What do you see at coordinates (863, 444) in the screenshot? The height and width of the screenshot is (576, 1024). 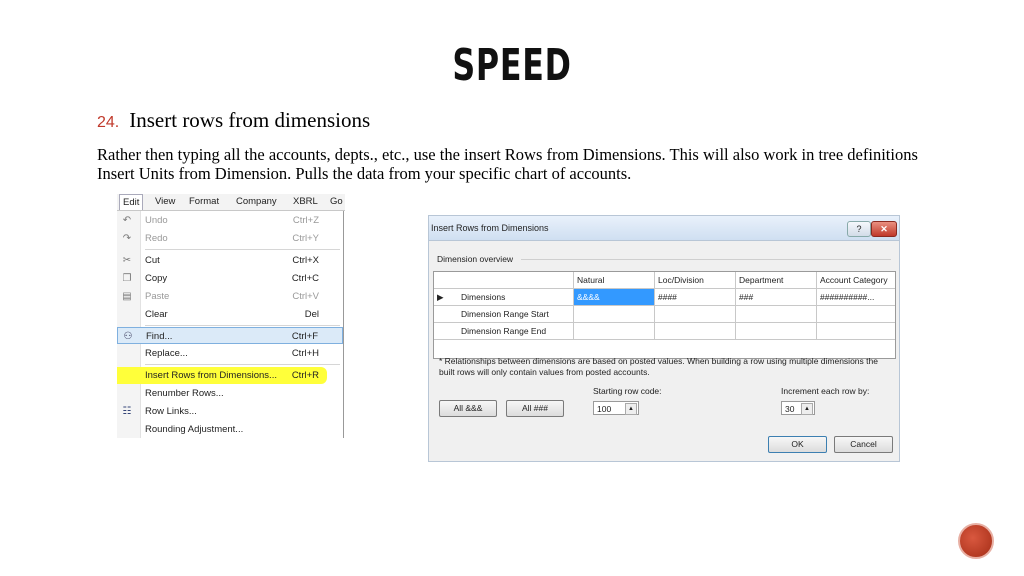 I see `cancel-button: Cancel` at bounding box center [863, 444].